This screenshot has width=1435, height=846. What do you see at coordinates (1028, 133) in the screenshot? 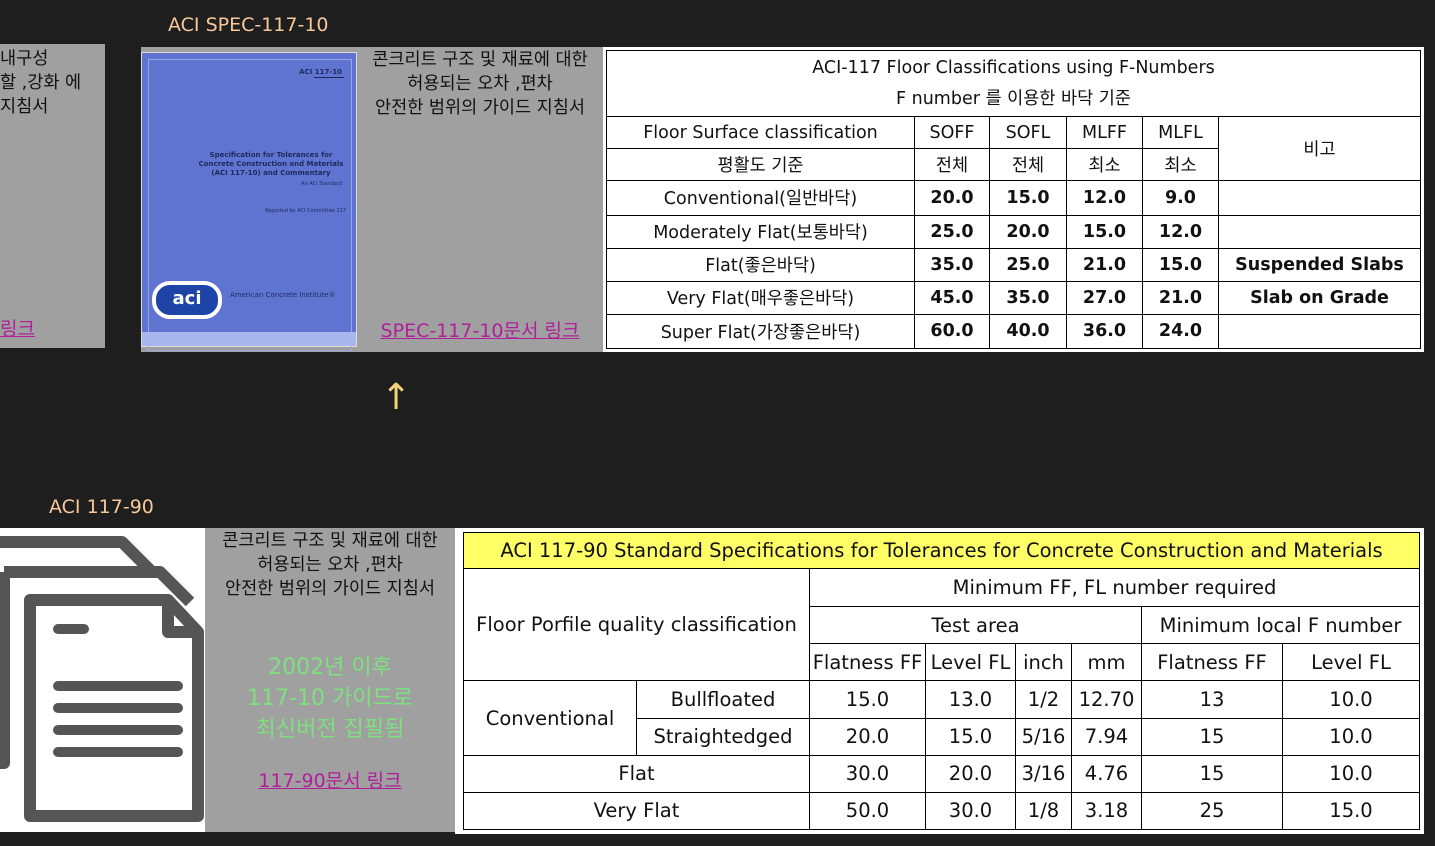
I see `t1-h-sofl: SOFL` at bounding box center [1028, 133].